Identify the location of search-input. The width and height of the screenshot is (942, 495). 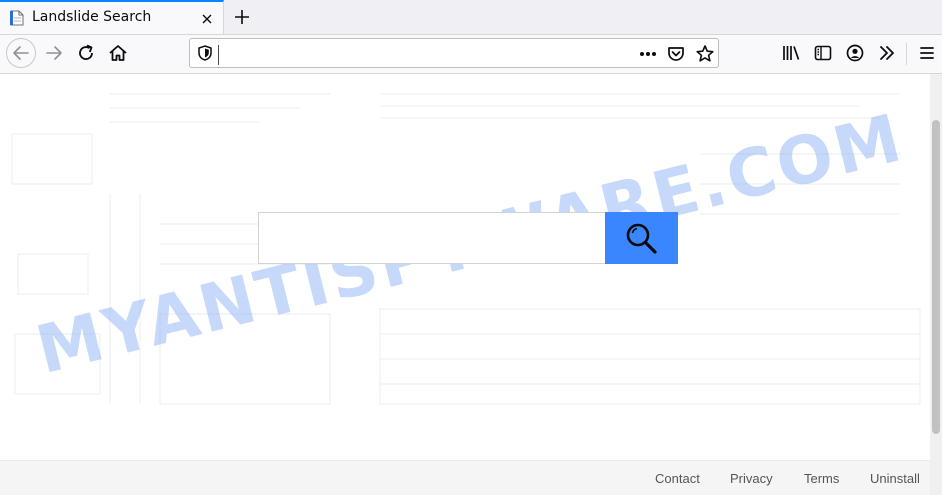
(432, 238).